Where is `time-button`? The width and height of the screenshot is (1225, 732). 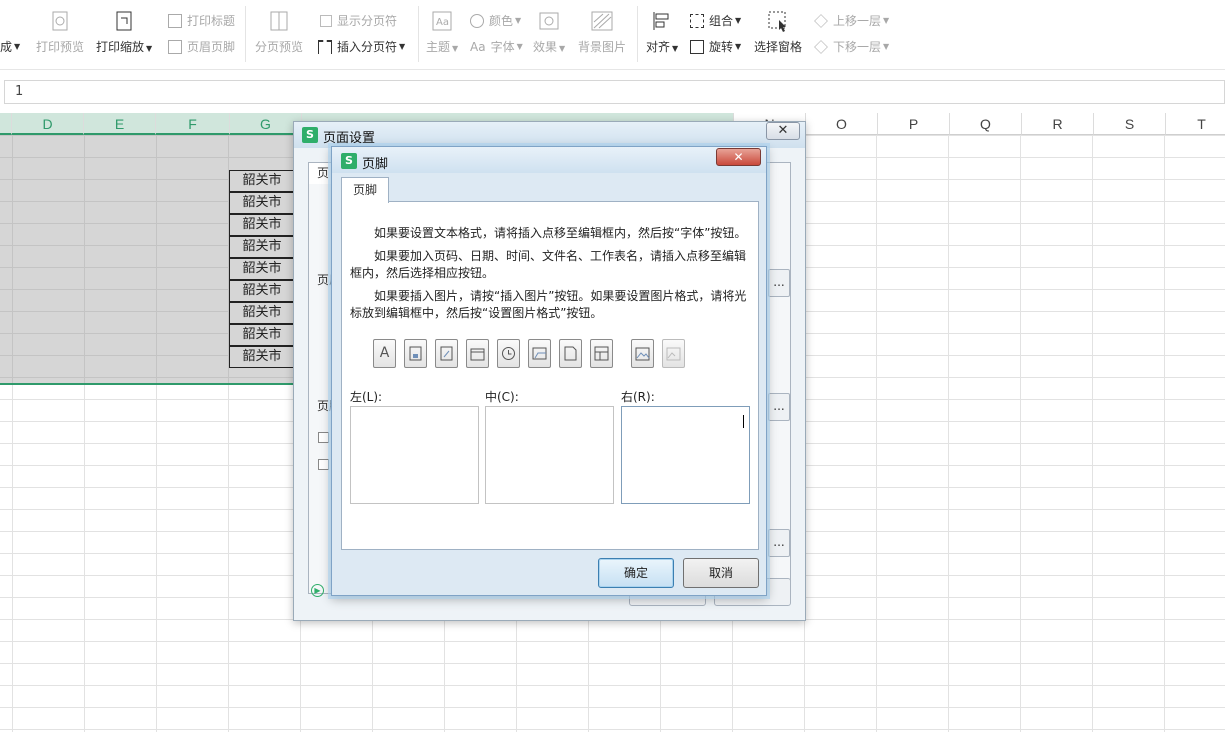 time-button is located at coordinates (508, 353).